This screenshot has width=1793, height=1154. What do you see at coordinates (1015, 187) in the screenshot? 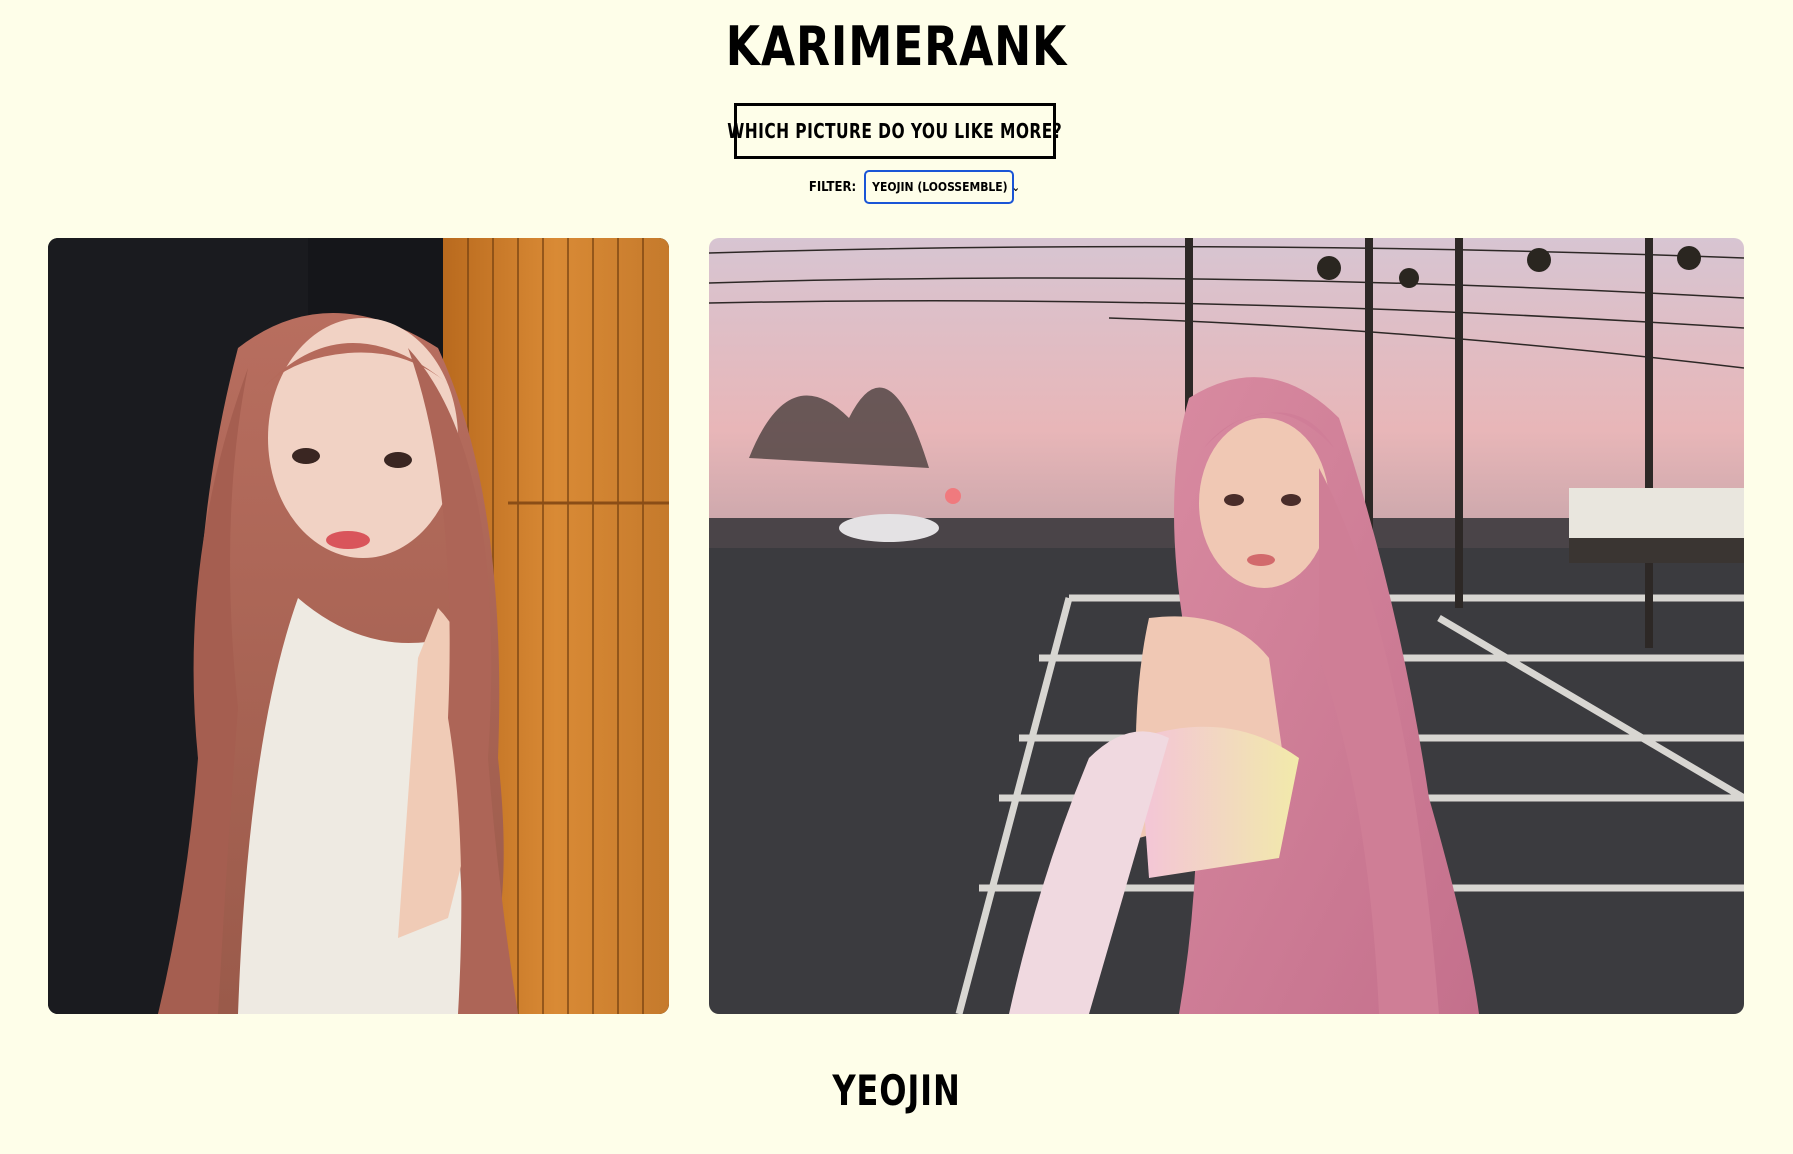
I see `chevron-down-icon: ⌄` at bounding box center [1015, 187].